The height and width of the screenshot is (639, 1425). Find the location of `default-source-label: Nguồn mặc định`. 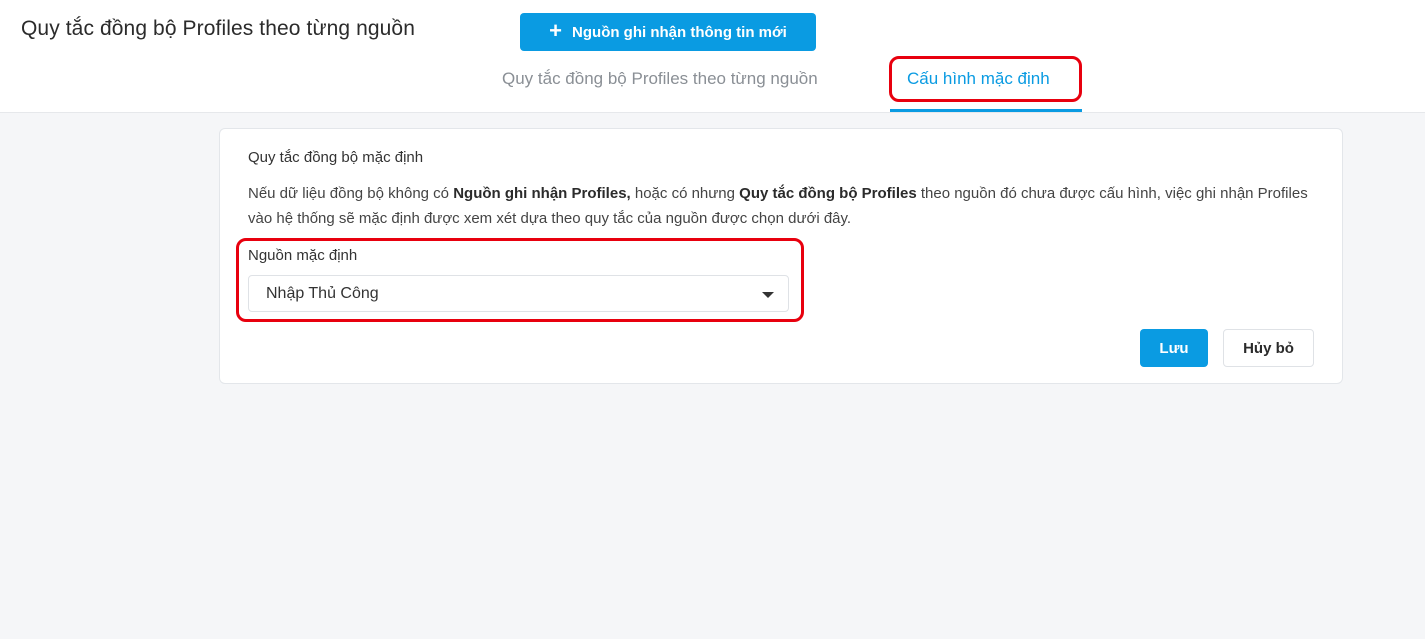

default-source-label: Nguồn mặc định is located at coordinates (303, 255).